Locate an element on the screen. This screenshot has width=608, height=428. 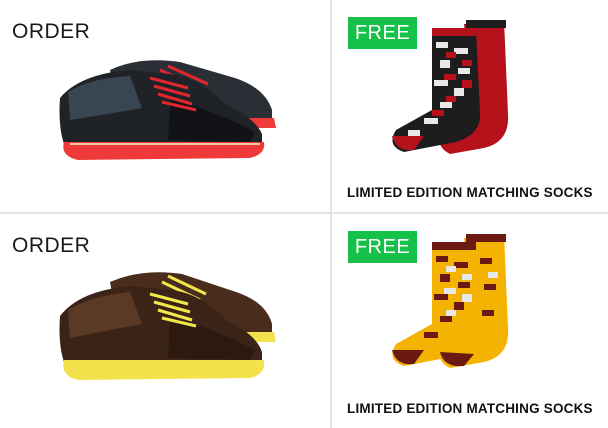
red-pattern-socks-icon is located at coordinates (450, 87).